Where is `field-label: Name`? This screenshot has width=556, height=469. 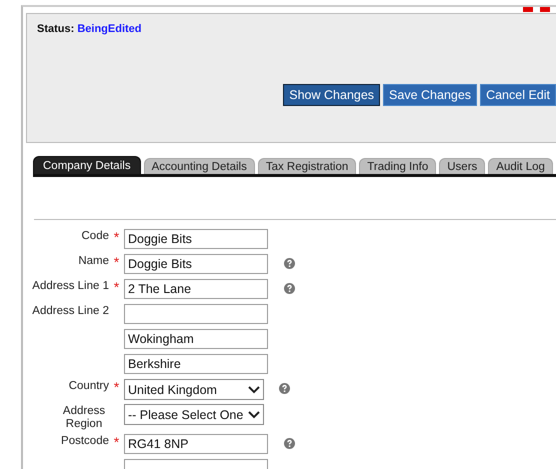 field-label: Name is located at coordinates (93, 261).